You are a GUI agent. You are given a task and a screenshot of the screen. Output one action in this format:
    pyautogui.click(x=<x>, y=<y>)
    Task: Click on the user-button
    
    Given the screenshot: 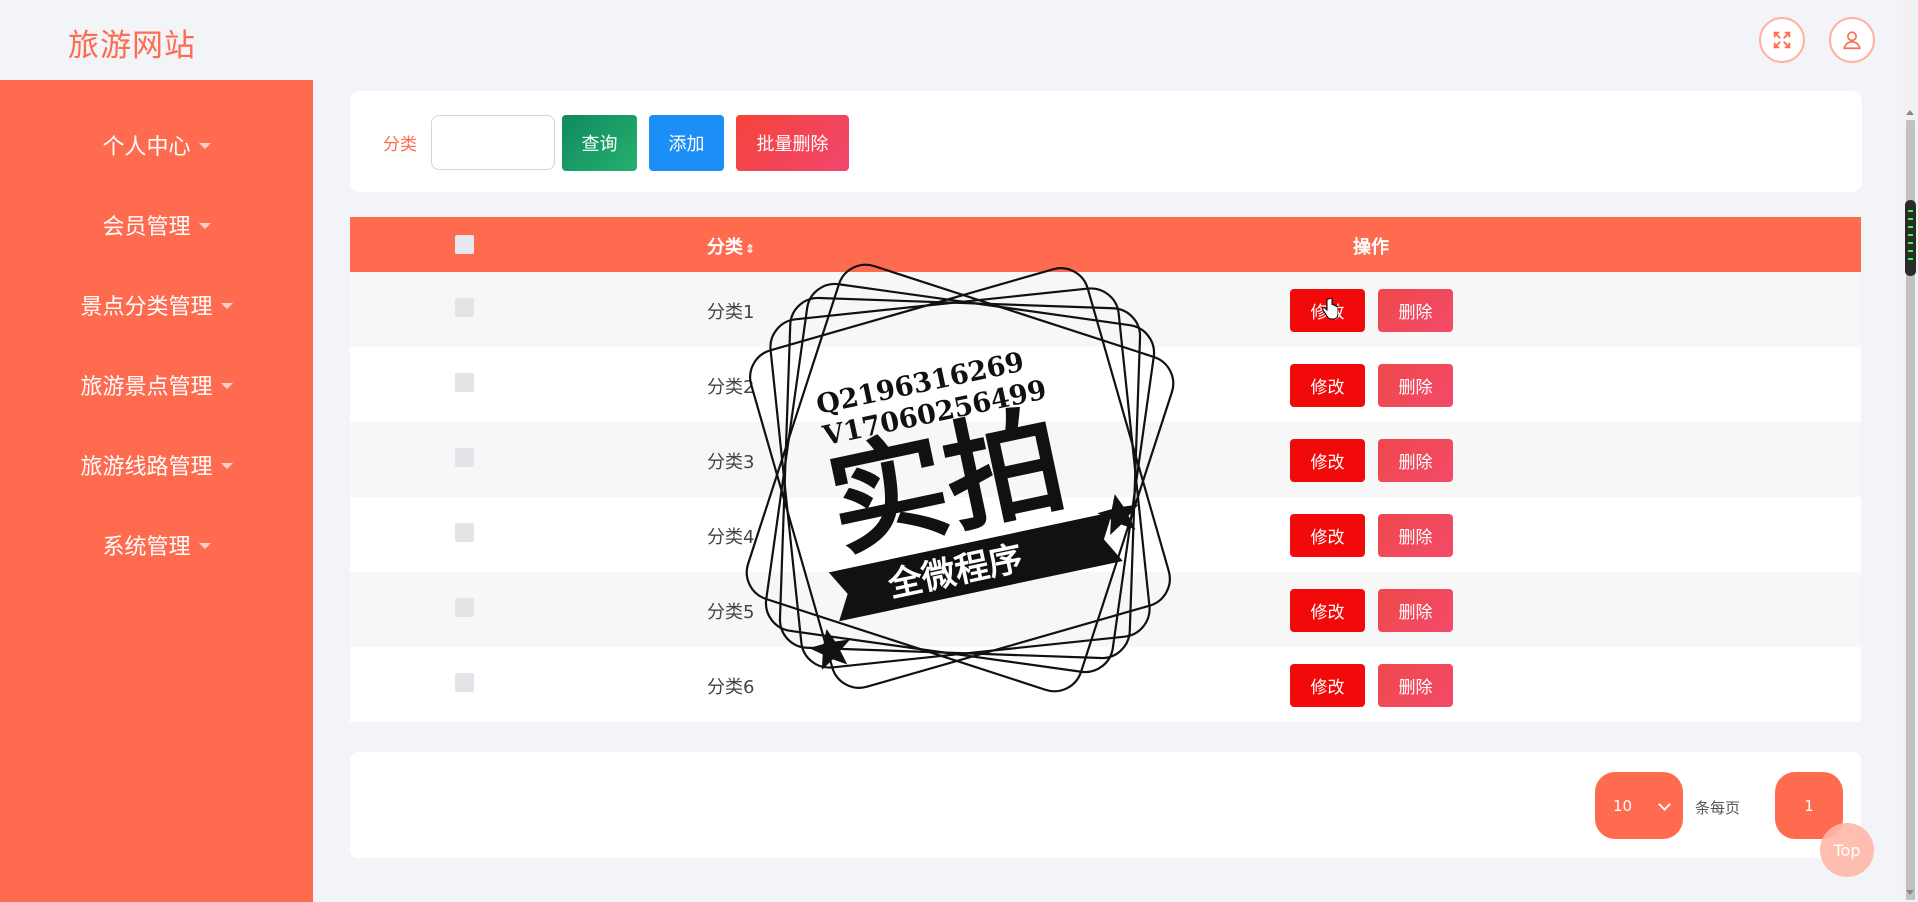 What is the action you would take?
    pyautogui.click(x=1852, y=40)
    